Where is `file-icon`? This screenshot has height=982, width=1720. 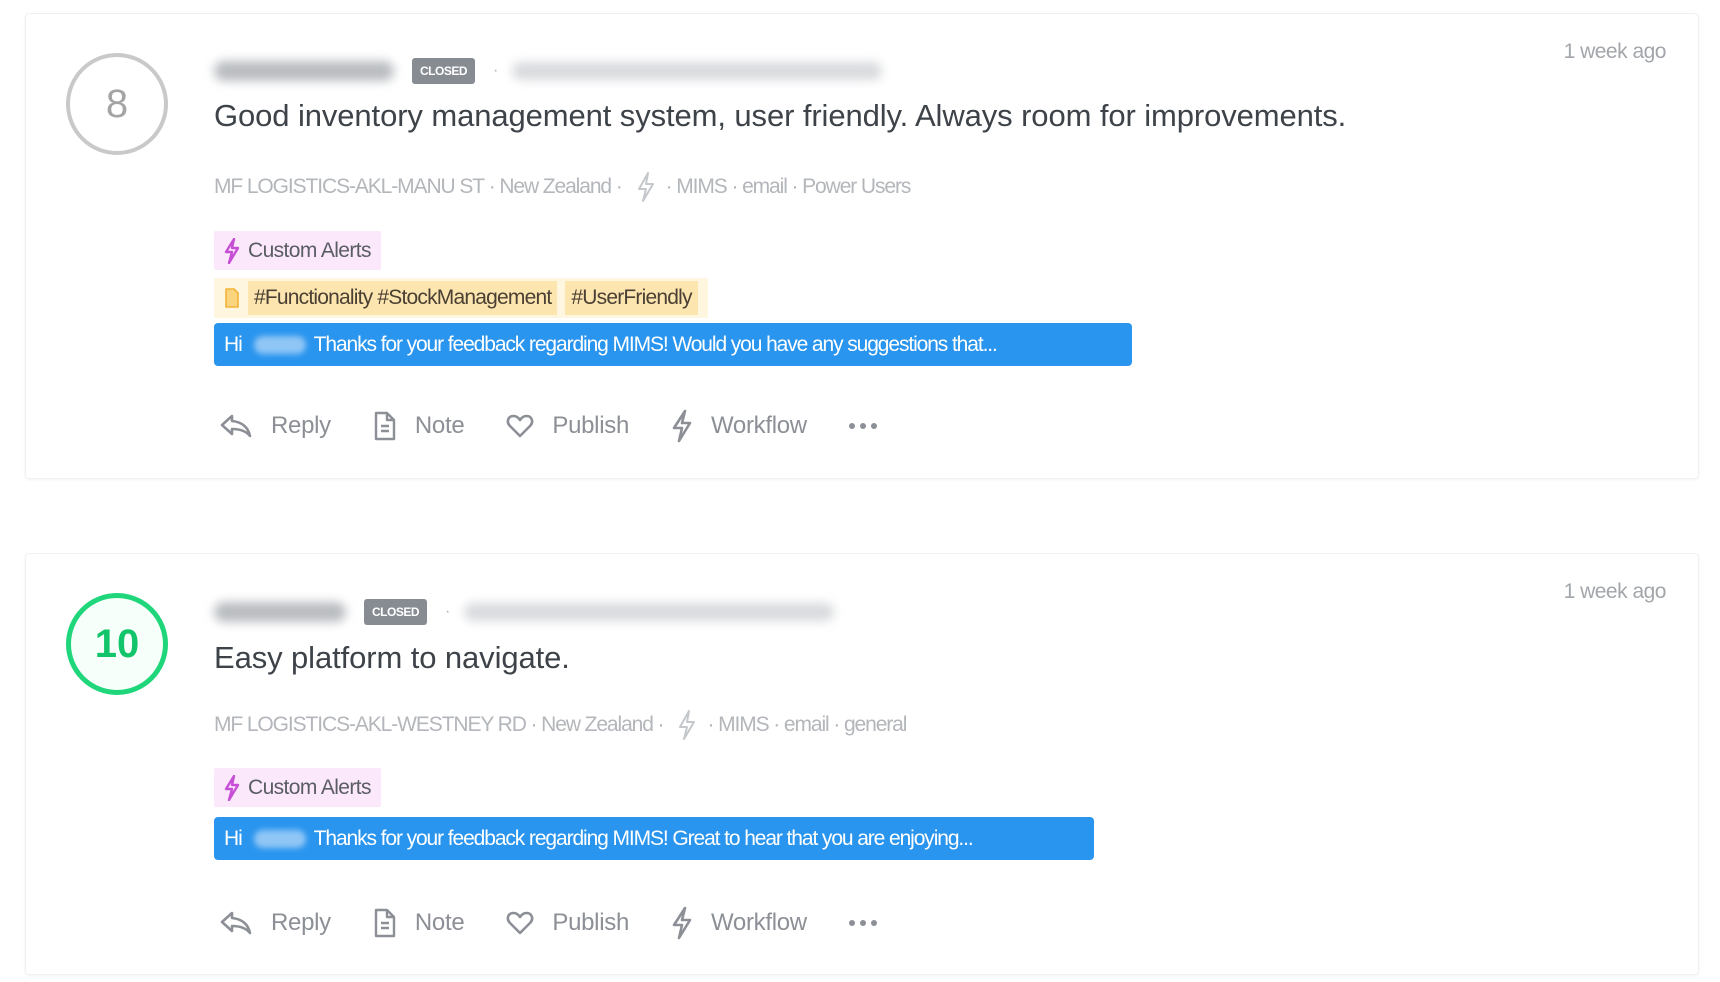
file-icon is located at coordinates (232, 298).